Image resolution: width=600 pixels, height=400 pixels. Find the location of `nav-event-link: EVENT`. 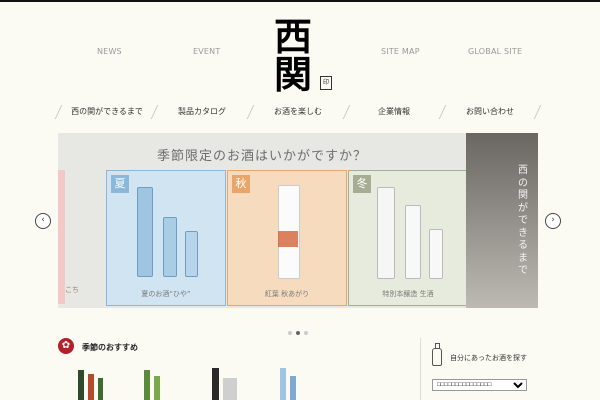

nav-event-link: EVENT is located at coordinates (206, 51).